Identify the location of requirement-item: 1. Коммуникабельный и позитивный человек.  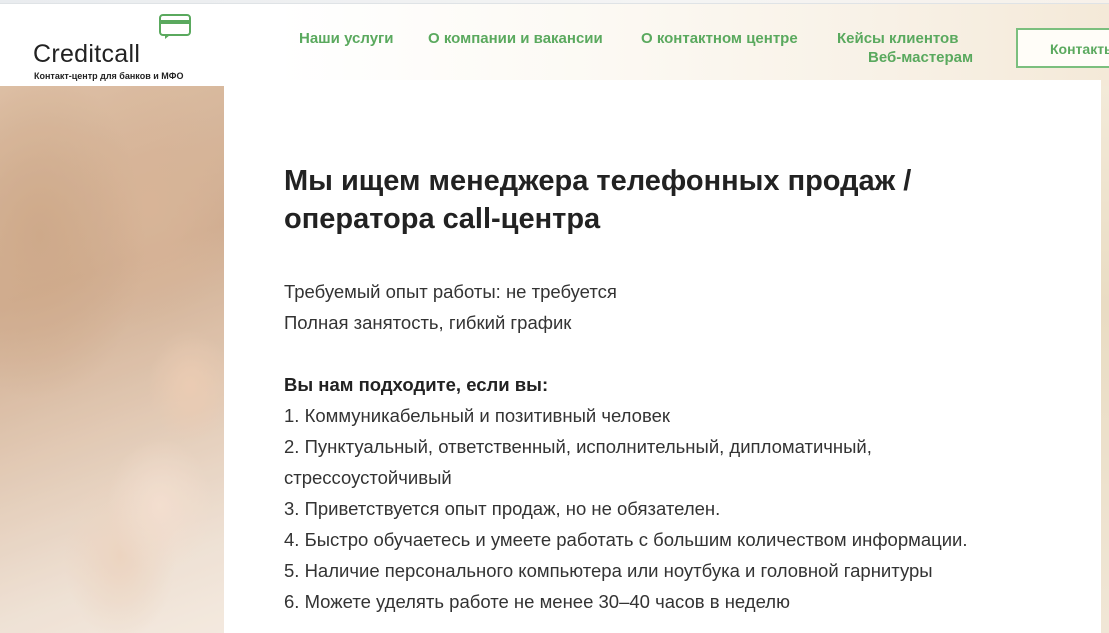
(477, 415).